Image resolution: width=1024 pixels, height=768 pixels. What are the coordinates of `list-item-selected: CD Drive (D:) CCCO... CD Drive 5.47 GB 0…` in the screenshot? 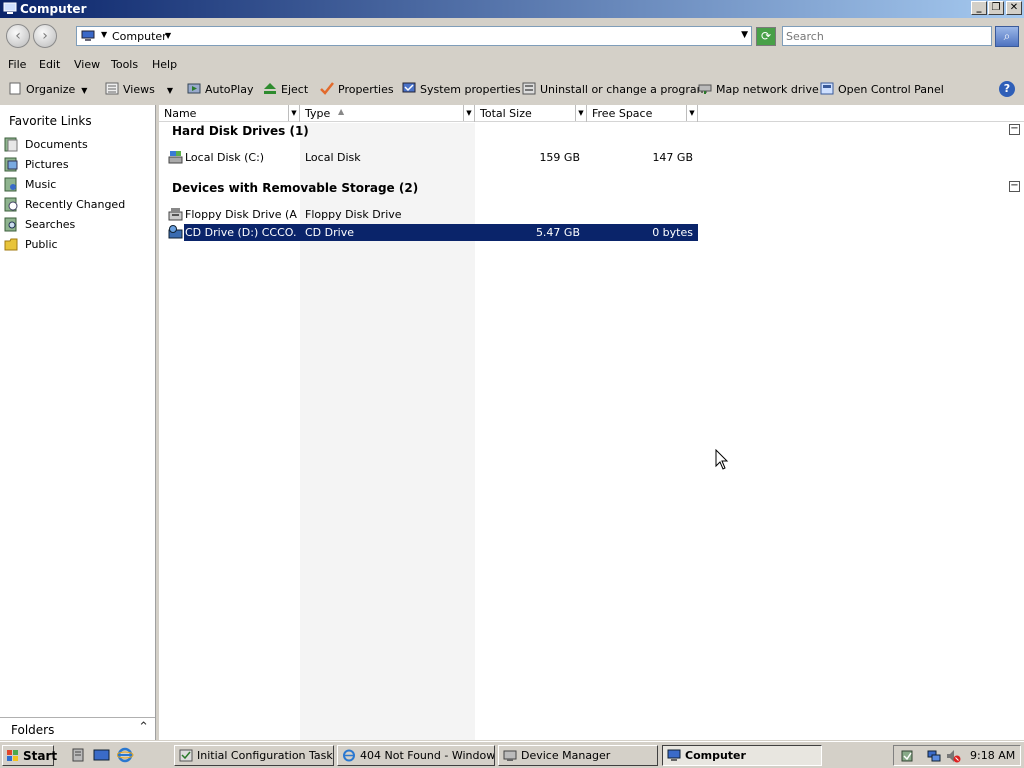 It's located at (432, 232).